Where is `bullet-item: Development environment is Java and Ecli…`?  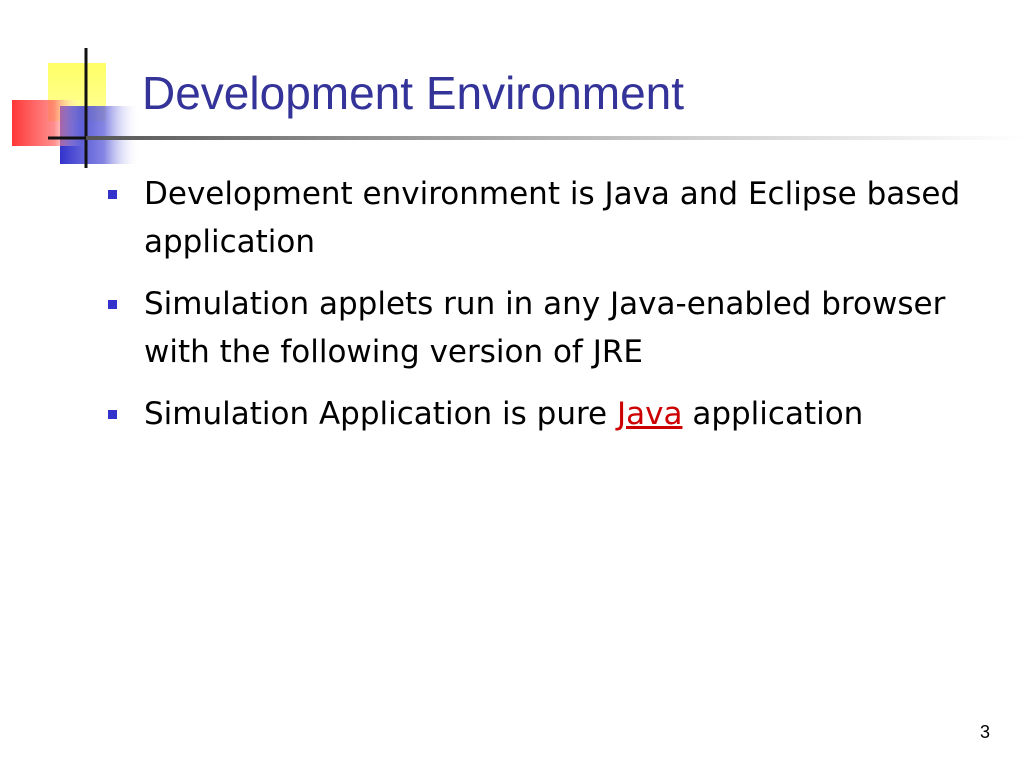
bullet-item: Development environment is Java and Ecli… is located at coordinates (550, 218).